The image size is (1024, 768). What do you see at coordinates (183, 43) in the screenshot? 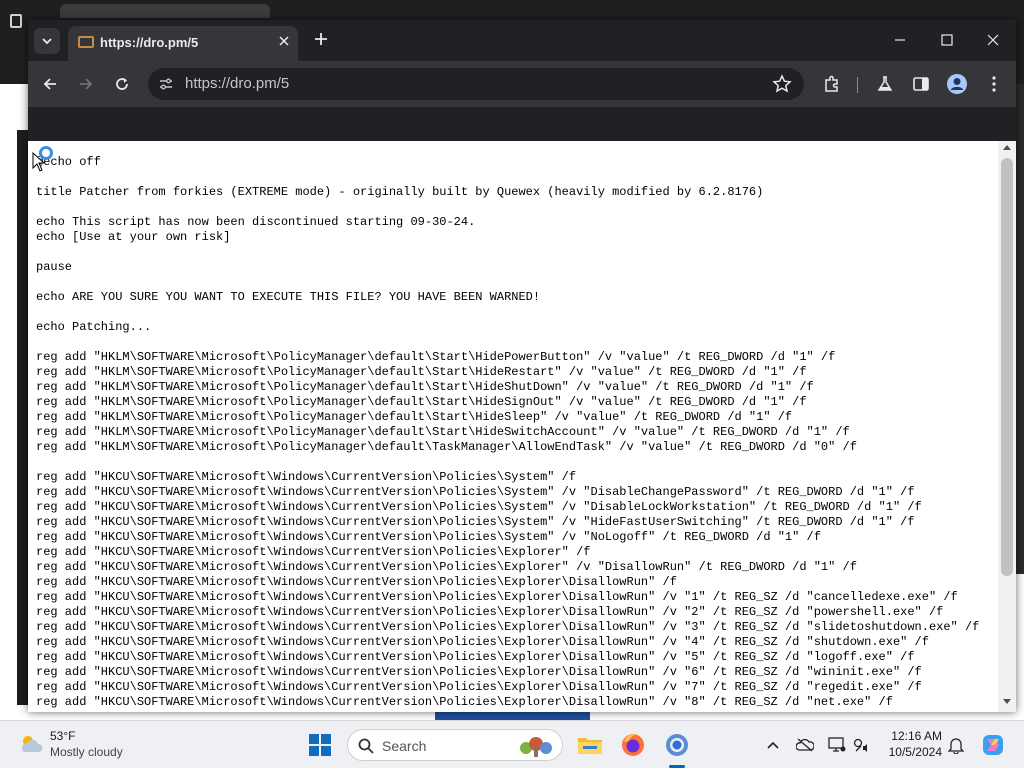
I see `tab-active: https://dro.pm/5` at bounding box center [183, 43].